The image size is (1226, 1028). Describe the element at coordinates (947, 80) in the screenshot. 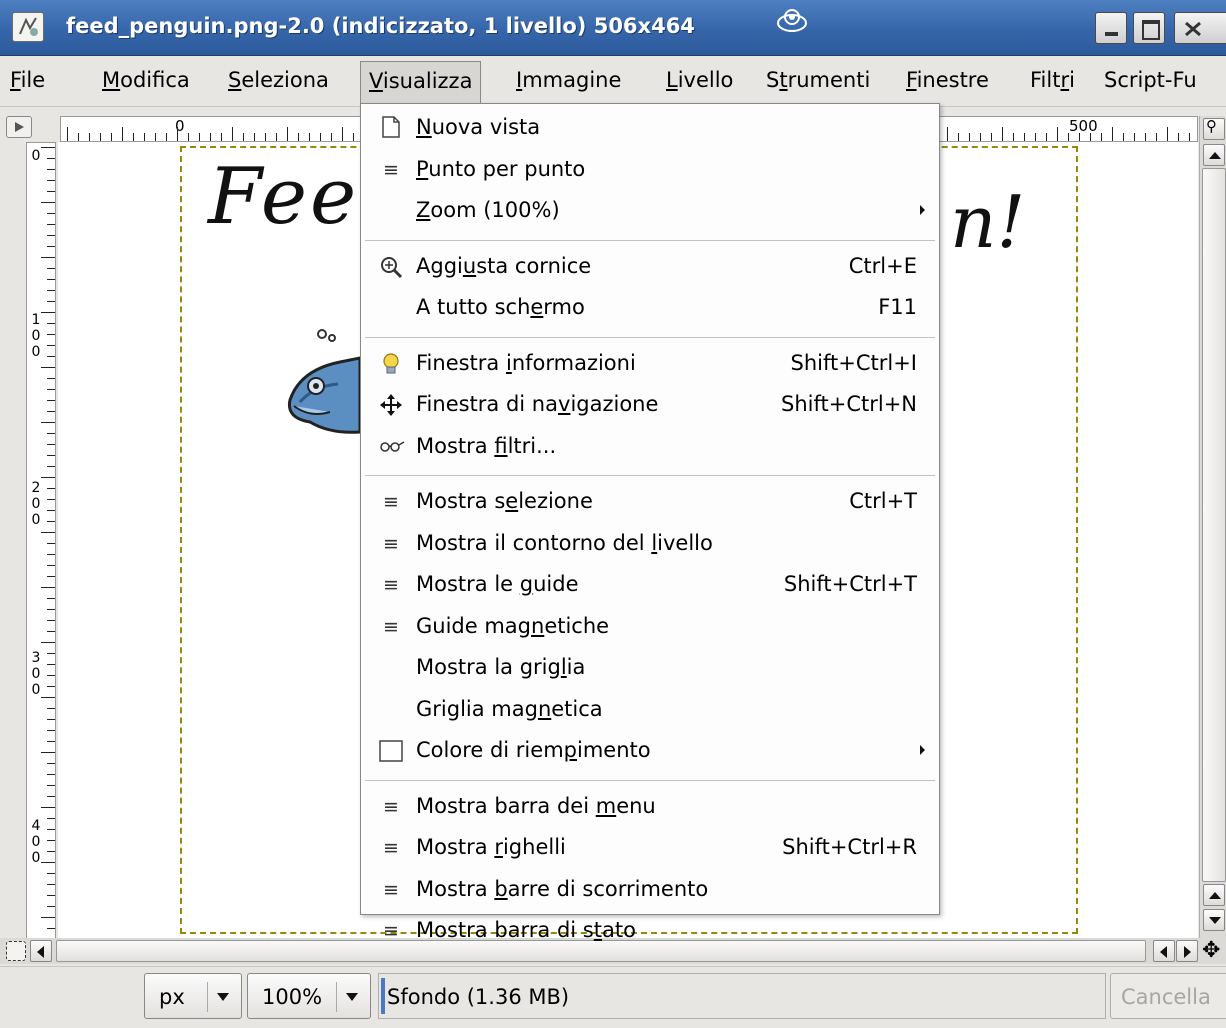

I see `menu-finestre: Finestre` at that location.